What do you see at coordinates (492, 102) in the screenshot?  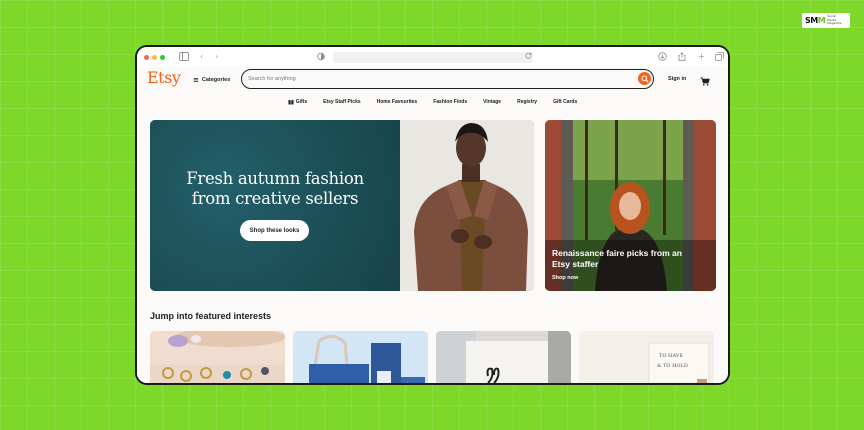 I see `nav-item-vintage: Vintage` at bounding box center [492, 102].